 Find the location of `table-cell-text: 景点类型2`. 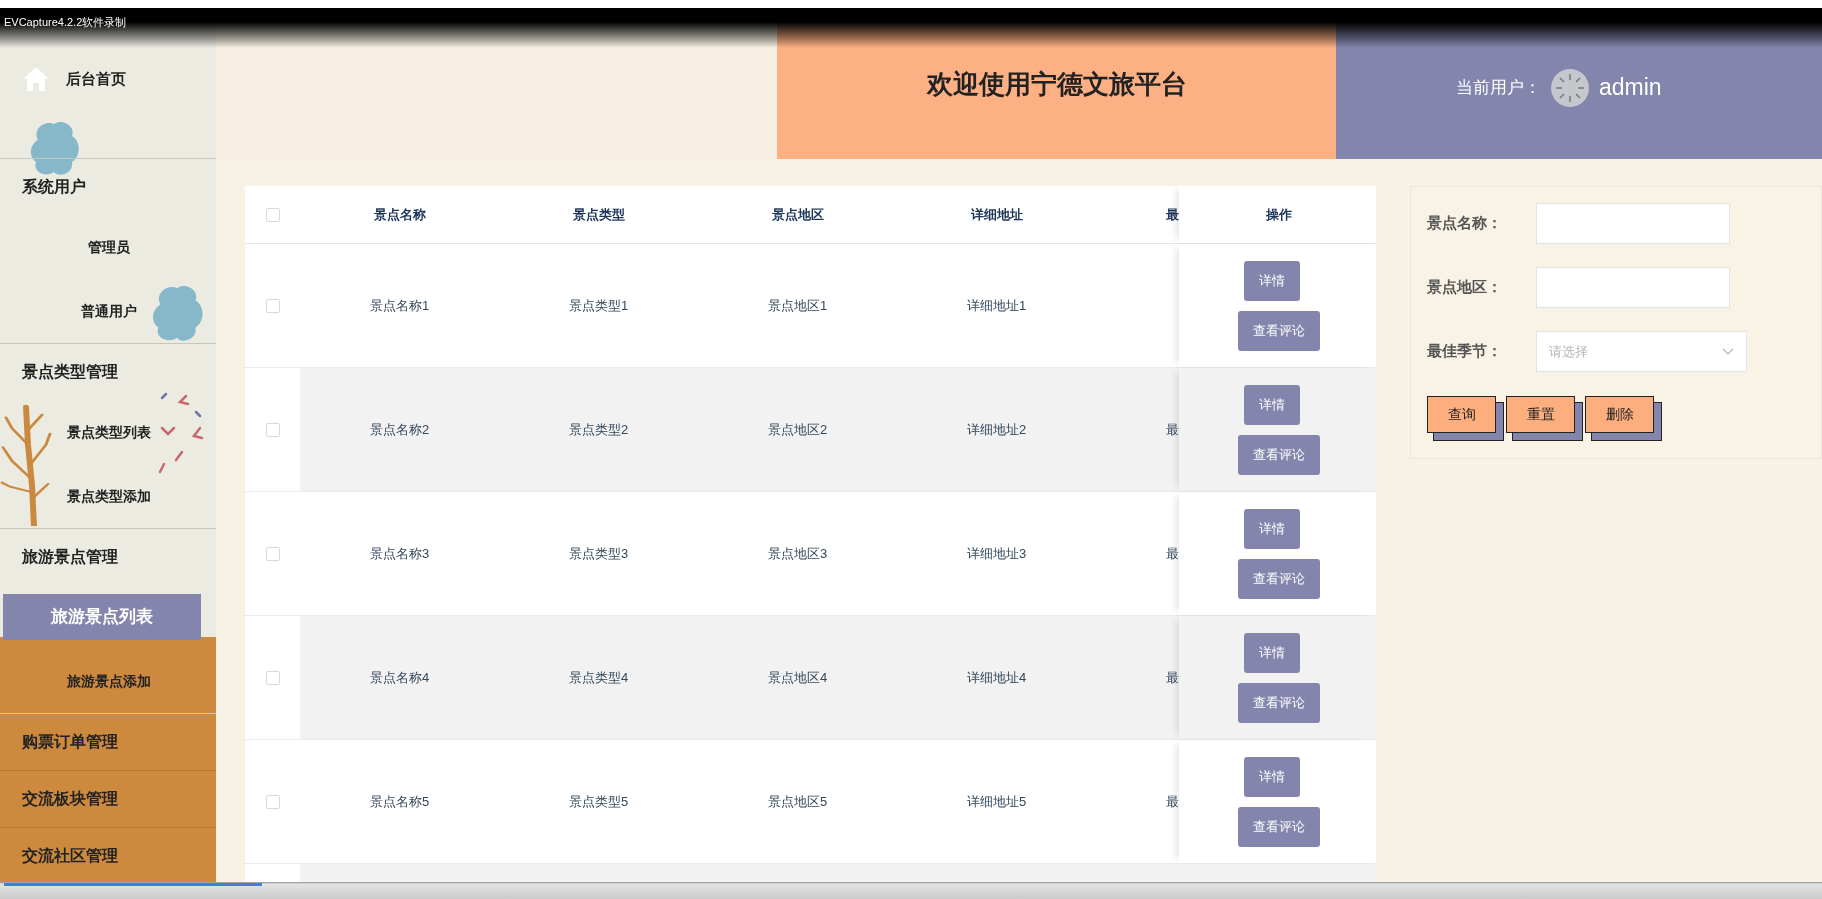

table-cell-text: 景点类型2 is located at coordinates (598, 429).